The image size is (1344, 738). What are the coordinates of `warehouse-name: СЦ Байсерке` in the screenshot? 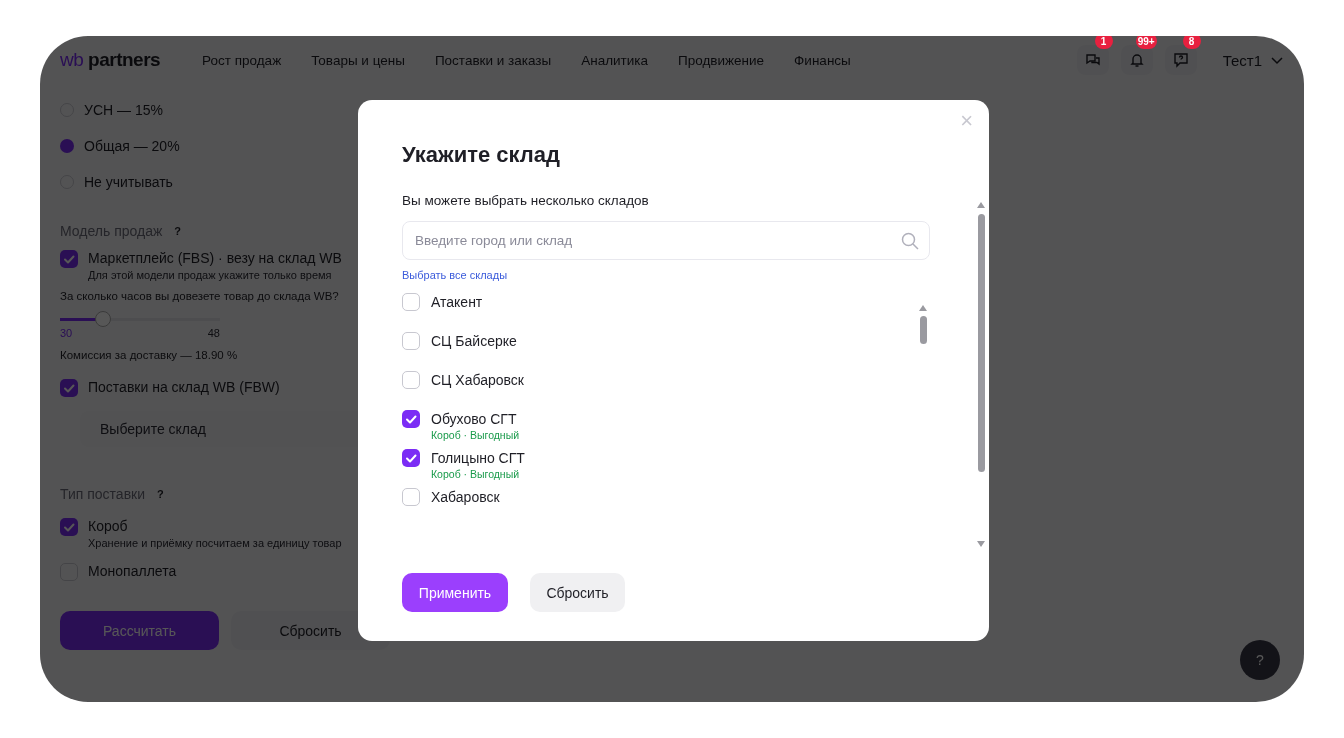 It's located at (474, 341).